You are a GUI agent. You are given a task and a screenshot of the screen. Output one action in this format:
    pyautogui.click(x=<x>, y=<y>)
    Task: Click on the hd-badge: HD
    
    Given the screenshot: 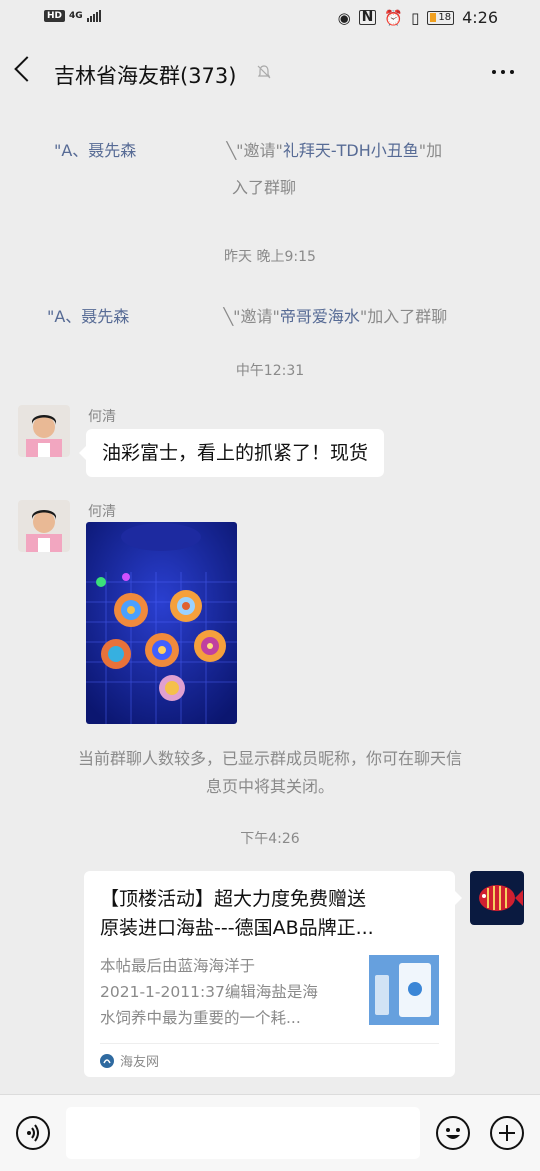 What is the action you would take?
    pyautogui.click(x=55, y=16)
    